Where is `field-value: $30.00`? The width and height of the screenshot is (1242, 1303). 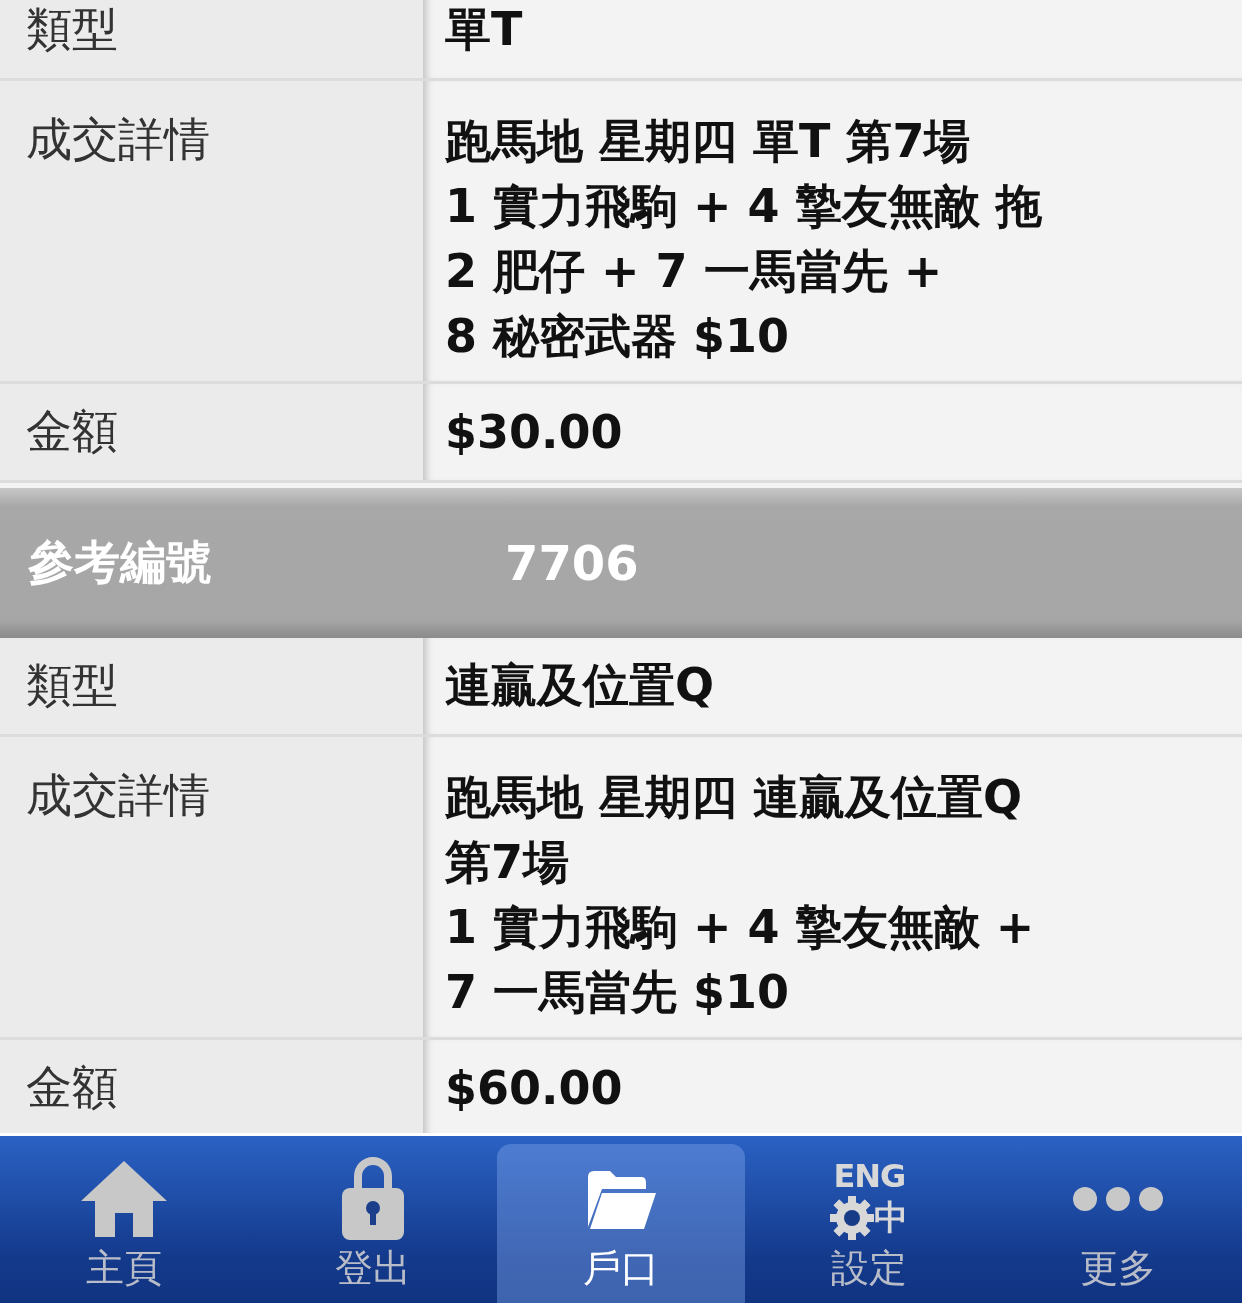
field-value: $30.00 is located at coordinates (534, 432).